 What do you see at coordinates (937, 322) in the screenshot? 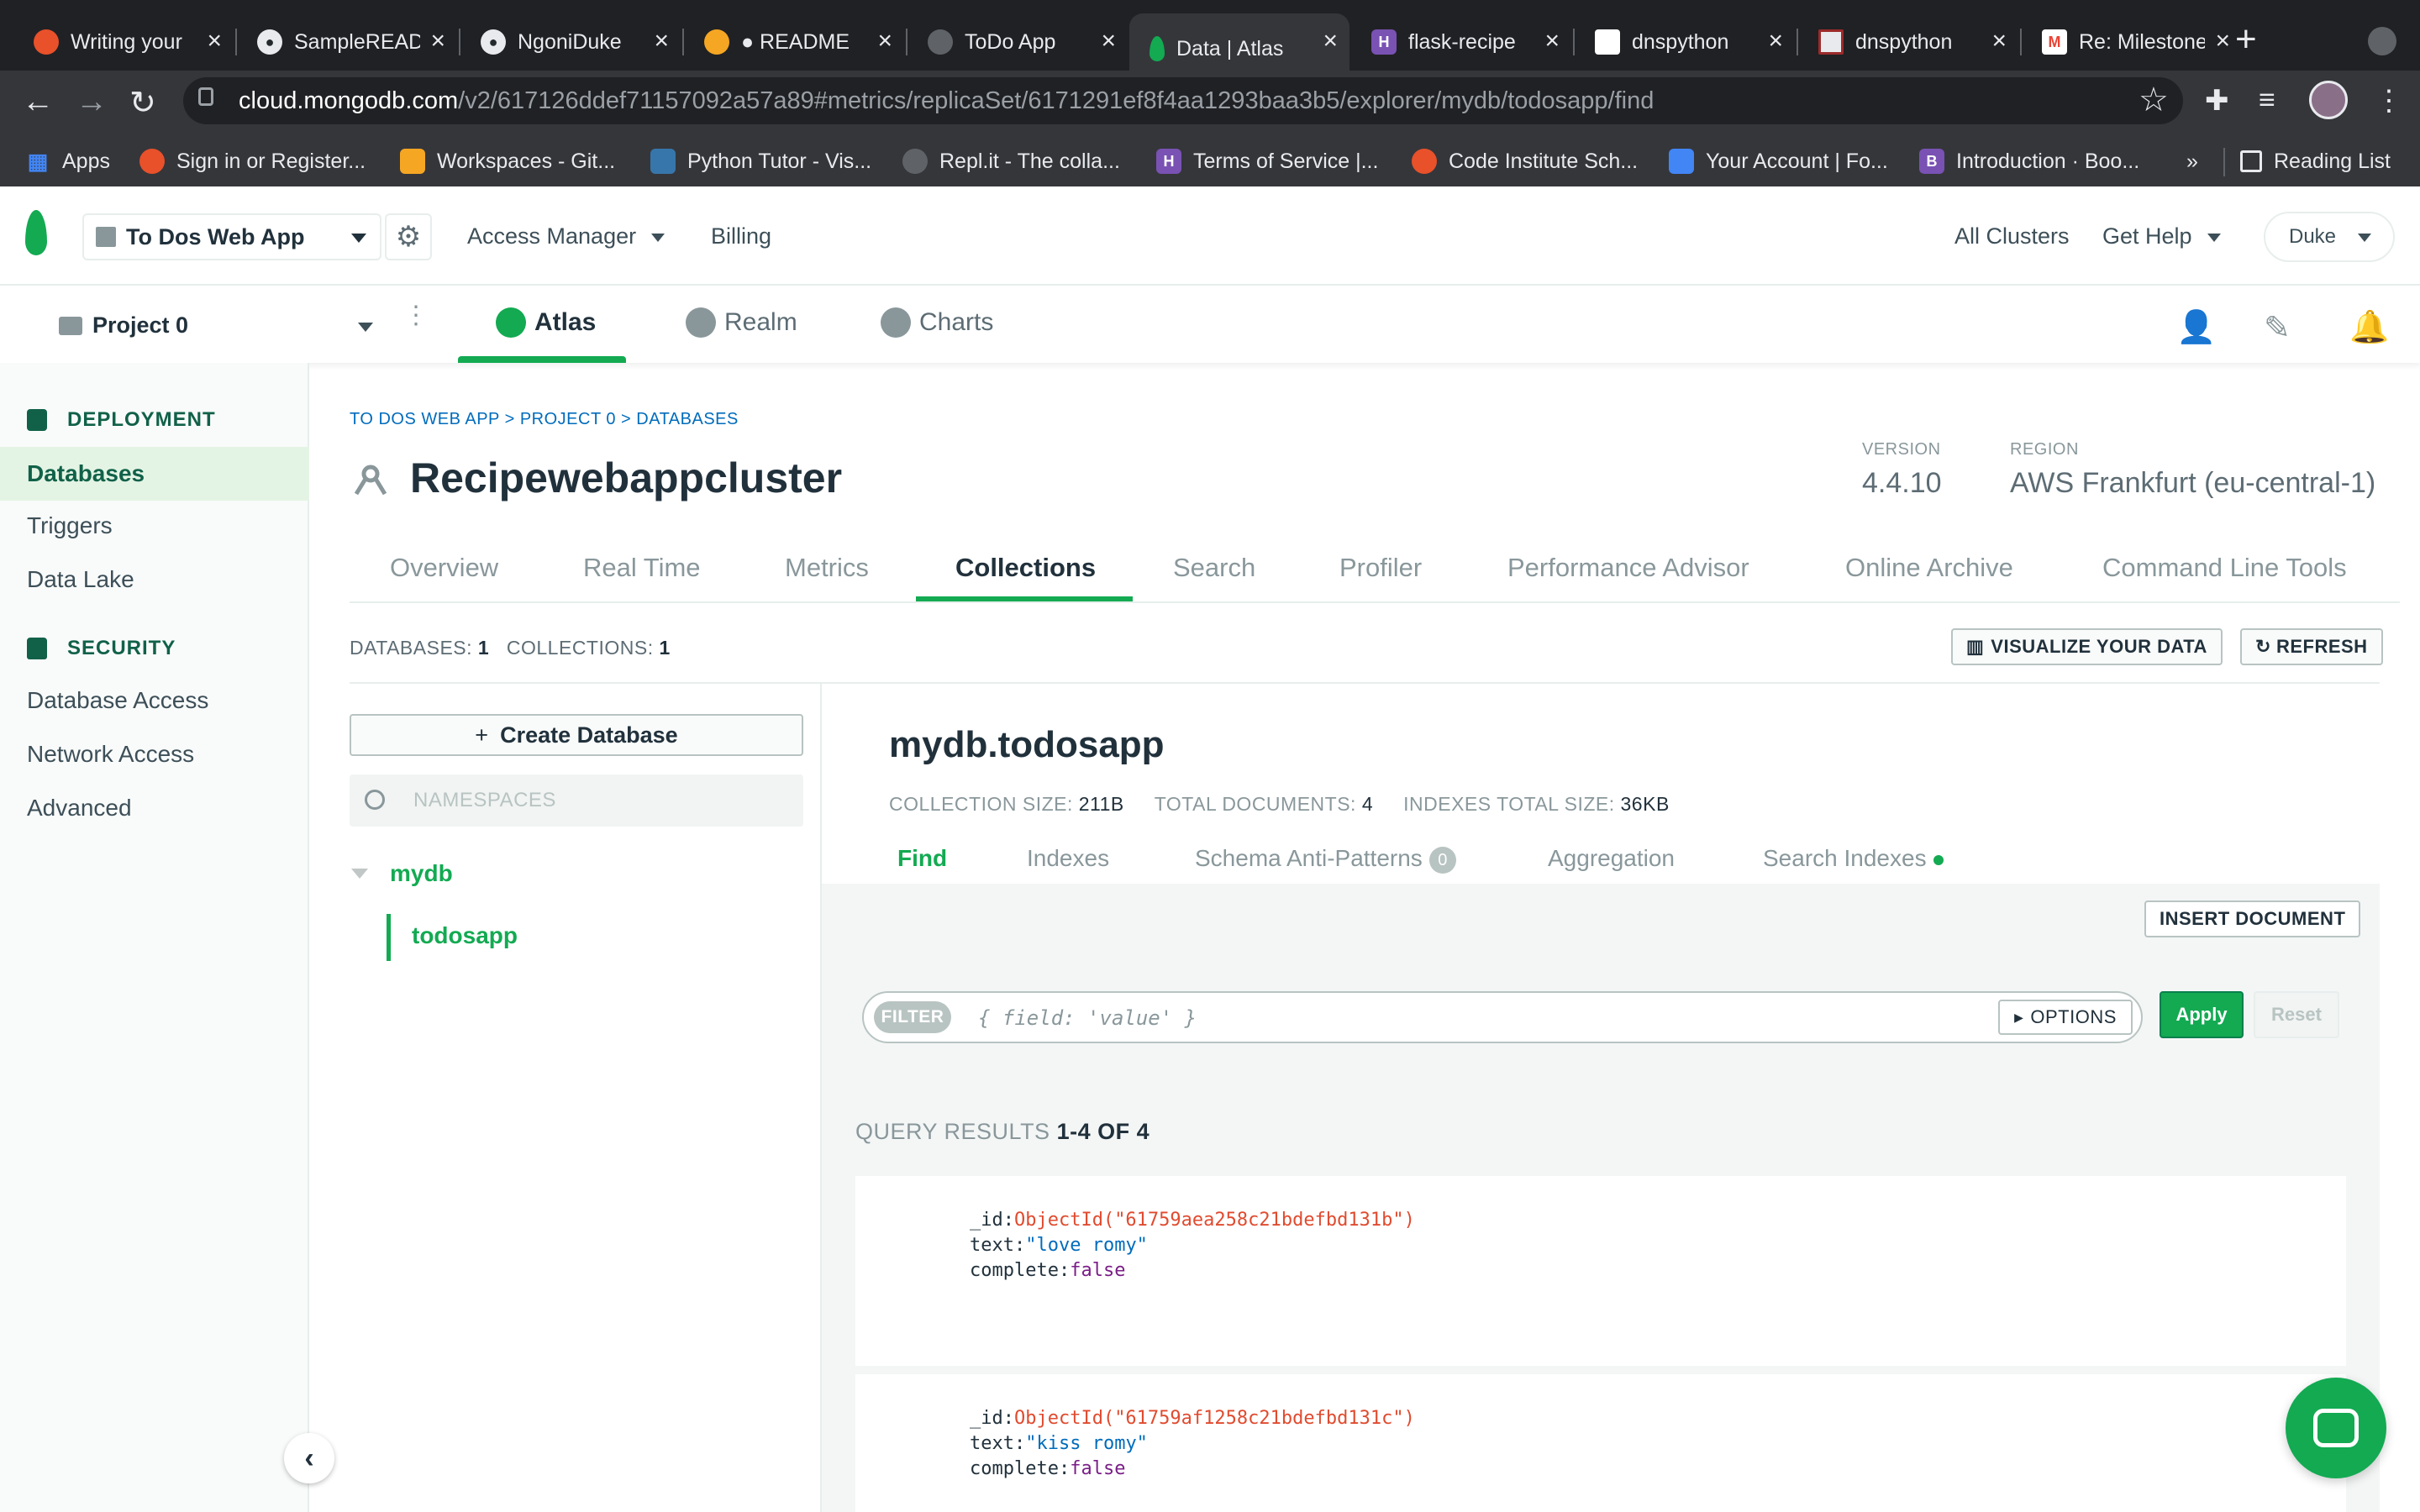
I see `tab-charts: Charts` at bounding box center [937, 322].